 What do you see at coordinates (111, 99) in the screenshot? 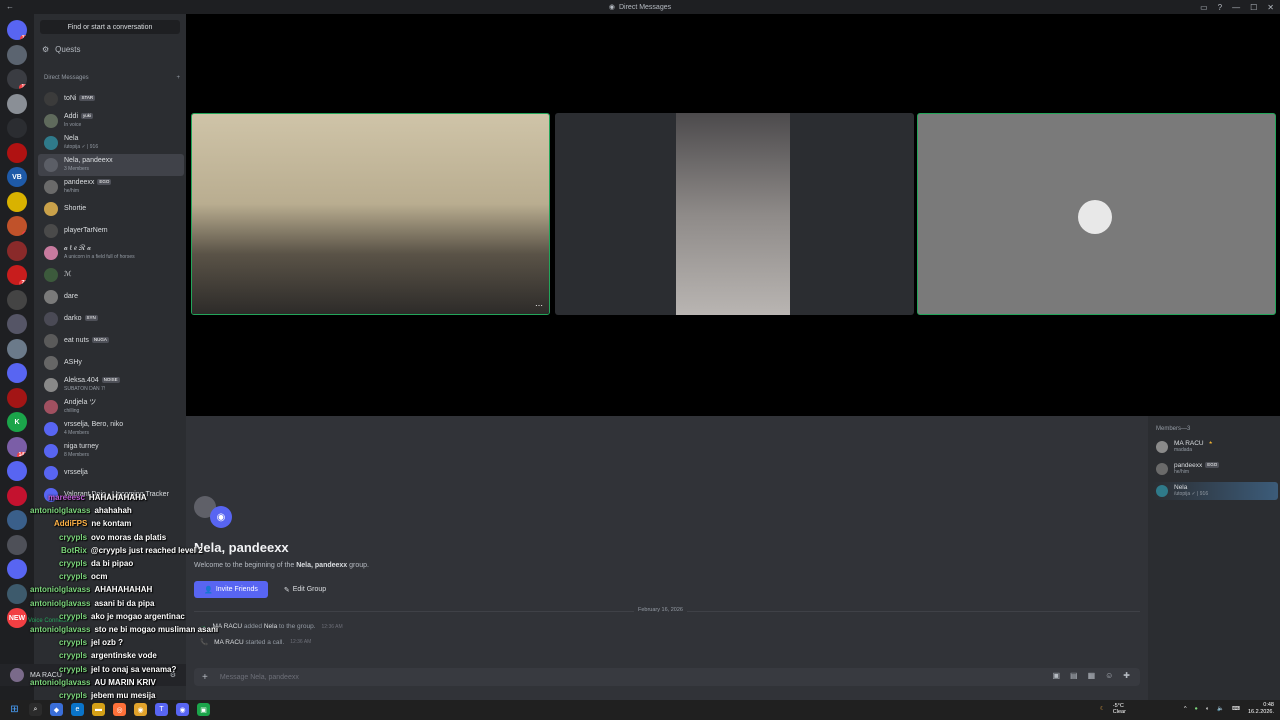
I see `dm-item: toNi STAR` at bounding box center [111, 99].